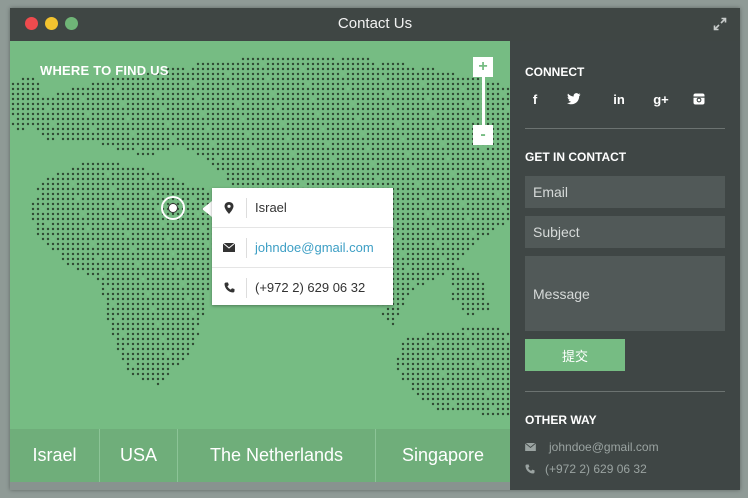  Describe the element at coordinates (625, 232) in the screenshot. I see `subject-field` at that location.